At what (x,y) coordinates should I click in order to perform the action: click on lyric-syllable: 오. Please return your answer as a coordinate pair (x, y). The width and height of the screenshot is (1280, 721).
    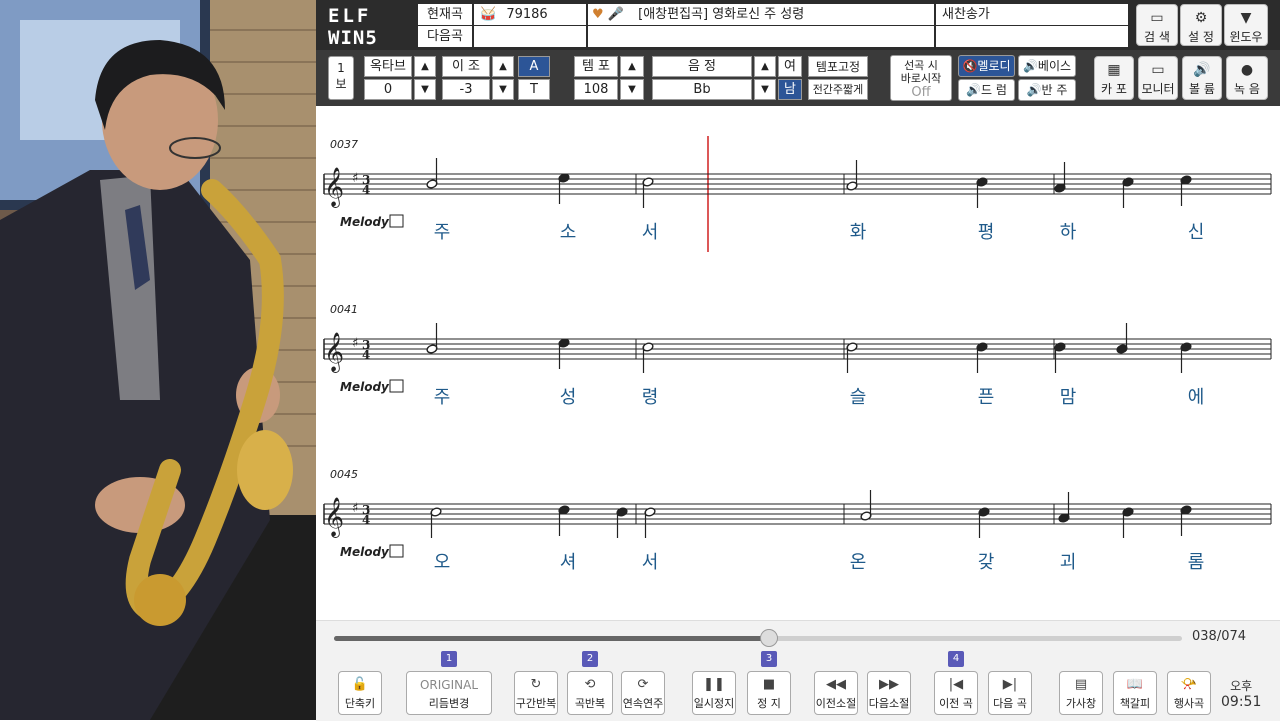
    Looking at the image, I should click on (442, 562).